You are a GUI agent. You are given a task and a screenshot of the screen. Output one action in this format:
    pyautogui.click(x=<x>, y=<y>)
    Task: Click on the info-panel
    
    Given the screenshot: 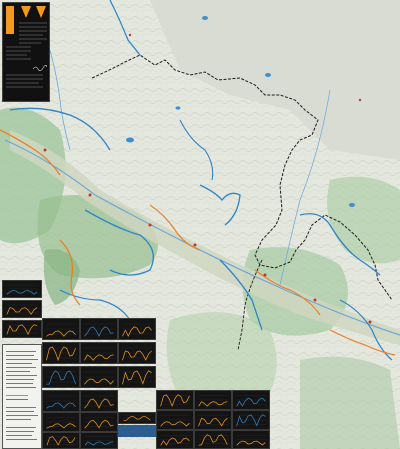 What is the action you would take?
    pyautogui.click(x=22, y=396)
    